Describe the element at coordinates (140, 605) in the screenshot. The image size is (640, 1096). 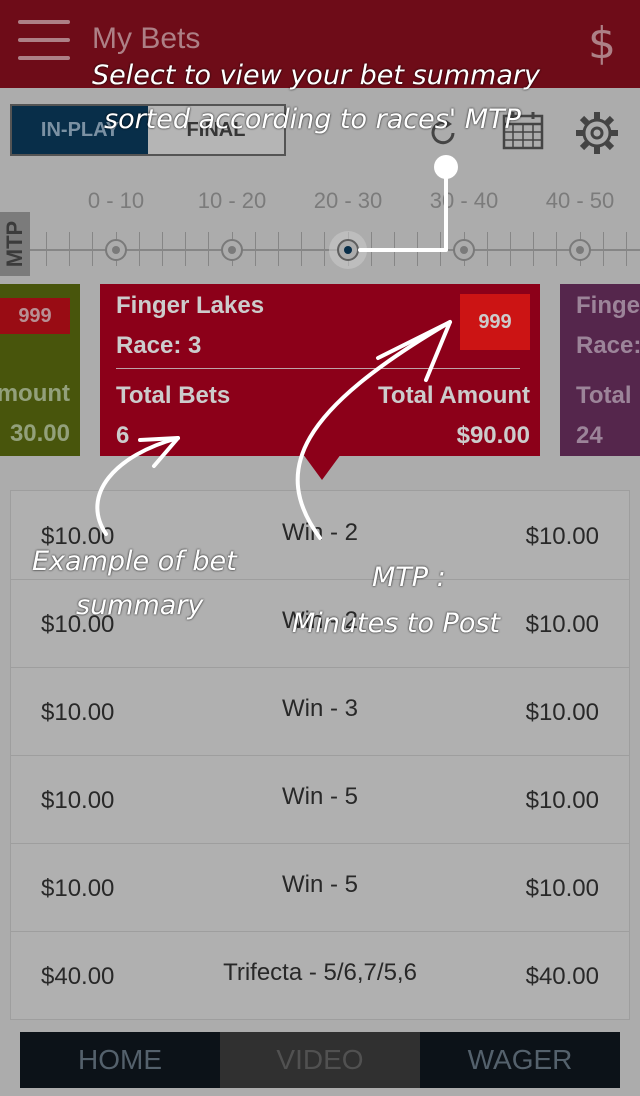
I see `annotation-example-line2: summary` at that location.